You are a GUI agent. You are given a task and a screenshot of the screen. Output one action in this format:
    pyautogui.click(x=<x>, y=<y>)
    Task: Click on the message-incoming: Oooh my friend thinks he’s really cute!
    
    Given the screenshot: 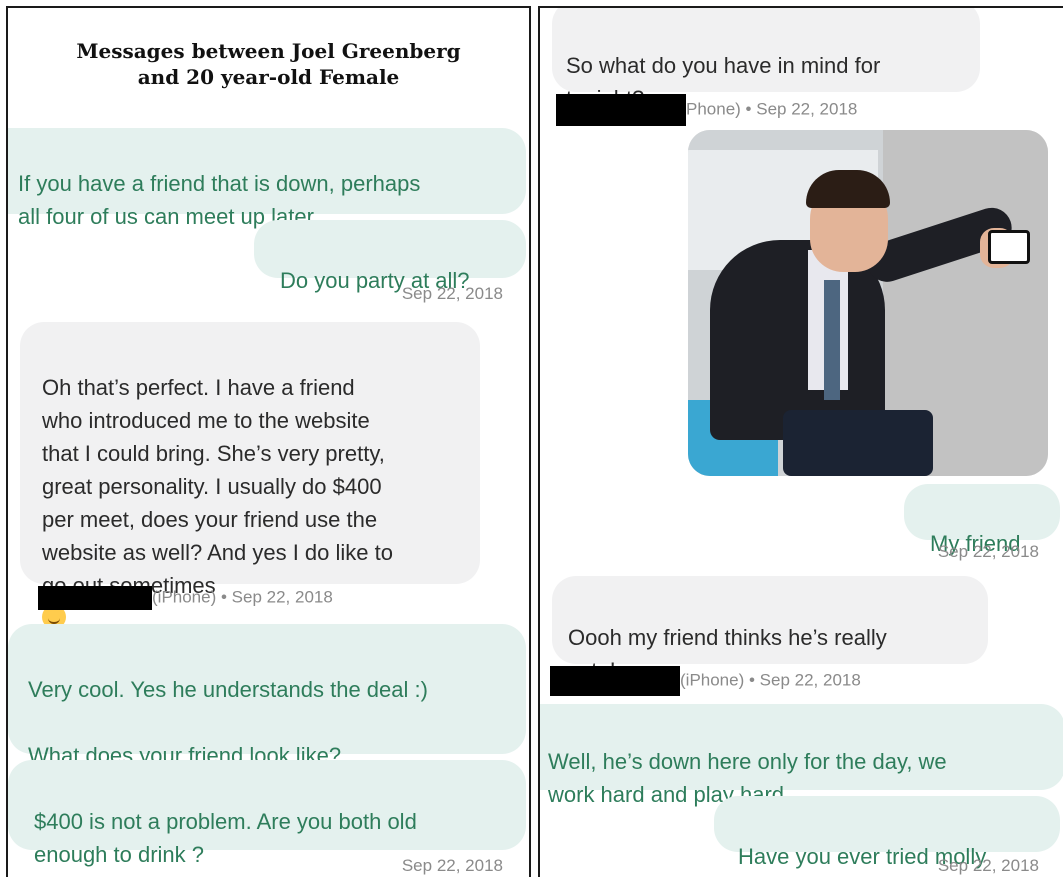 What is the action you would take?
    pyautogui.click(x=770, y=629)
    